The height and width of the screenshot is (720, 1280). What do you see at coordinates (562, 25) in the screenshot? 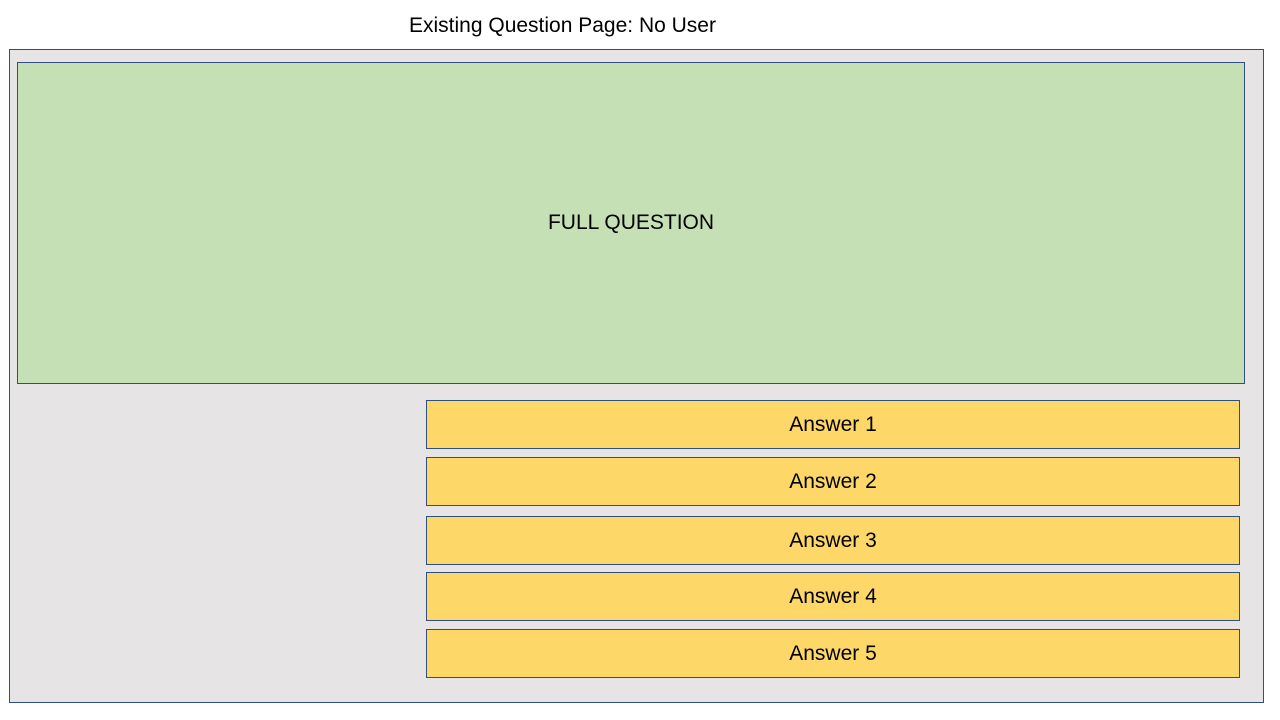
I see `page-title: Existing Question Page: No User` at bounding box center [562, 25].